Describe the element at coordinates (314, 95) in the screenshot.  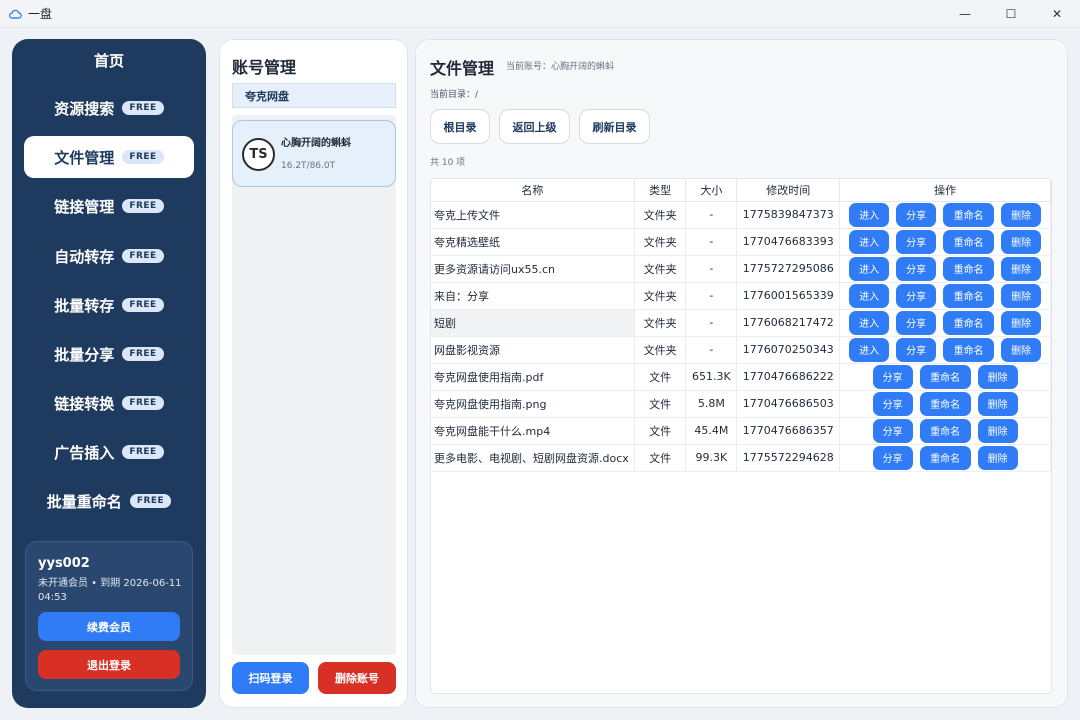
I see `tab-quark-drive: 夸克网盘` at that location.